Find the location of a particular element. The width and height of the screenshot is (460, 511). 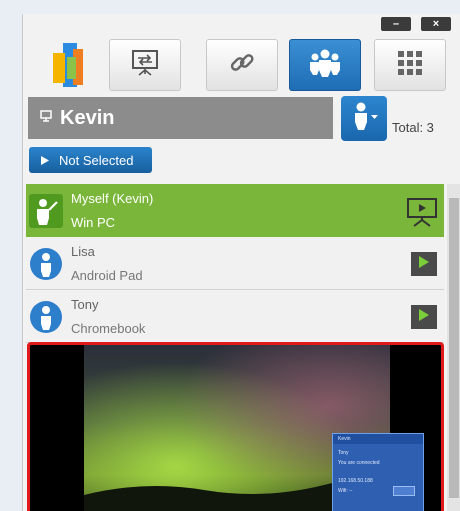

presentation-screen-icon is located at coordinates (422, 212).